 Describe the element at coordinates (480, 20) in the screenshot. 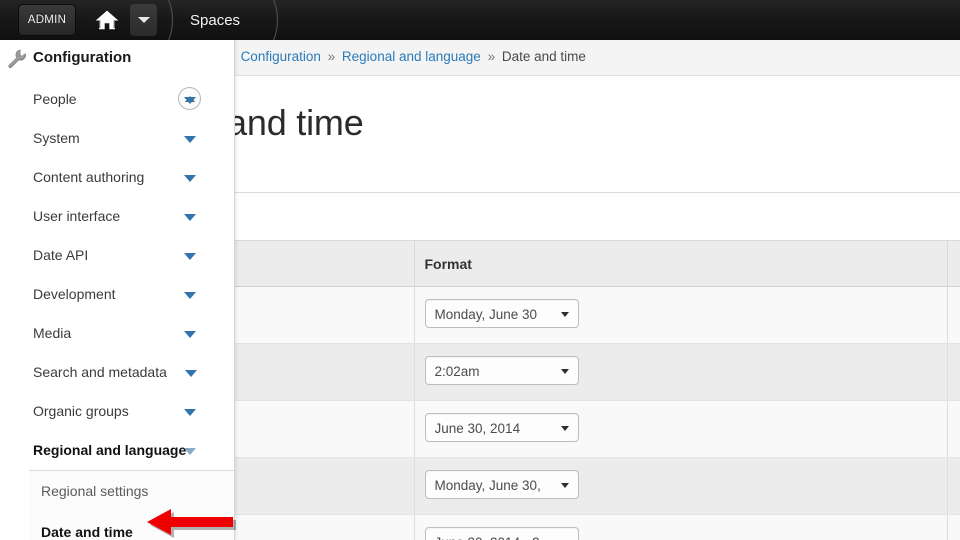

I see `admin-toolbar: ADMIN Spaces` at that location.